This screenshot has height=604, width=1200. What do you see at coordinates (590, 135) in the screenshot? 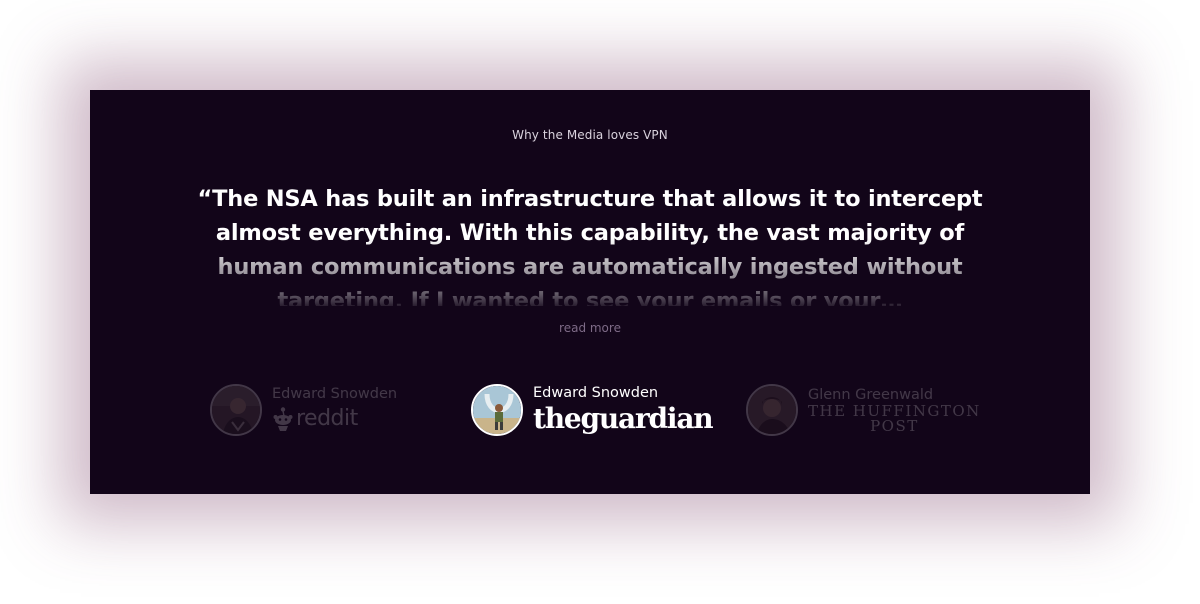
I see `section-eyebrow: Why the Media loves VPN` at bounding box center [590, 135].